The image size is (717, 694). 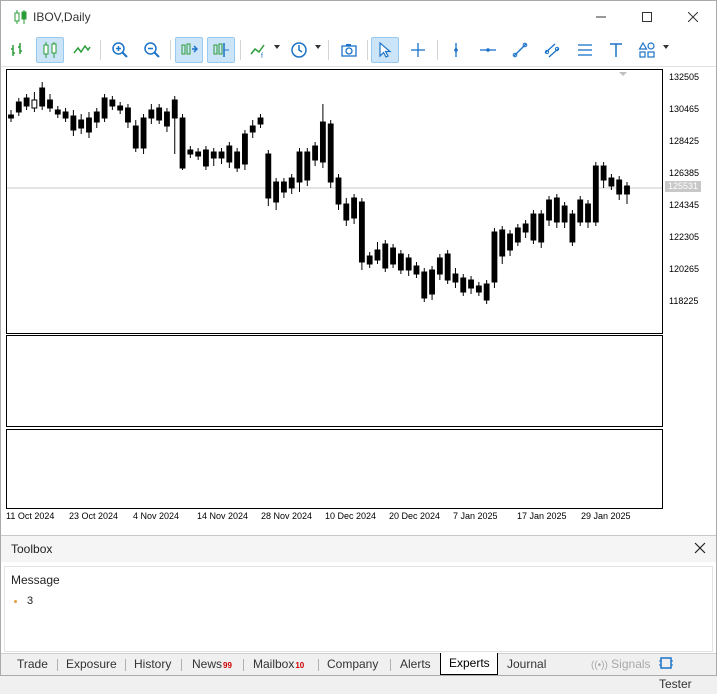 I want to click on timeframe-button, so click(x=299, y=50).